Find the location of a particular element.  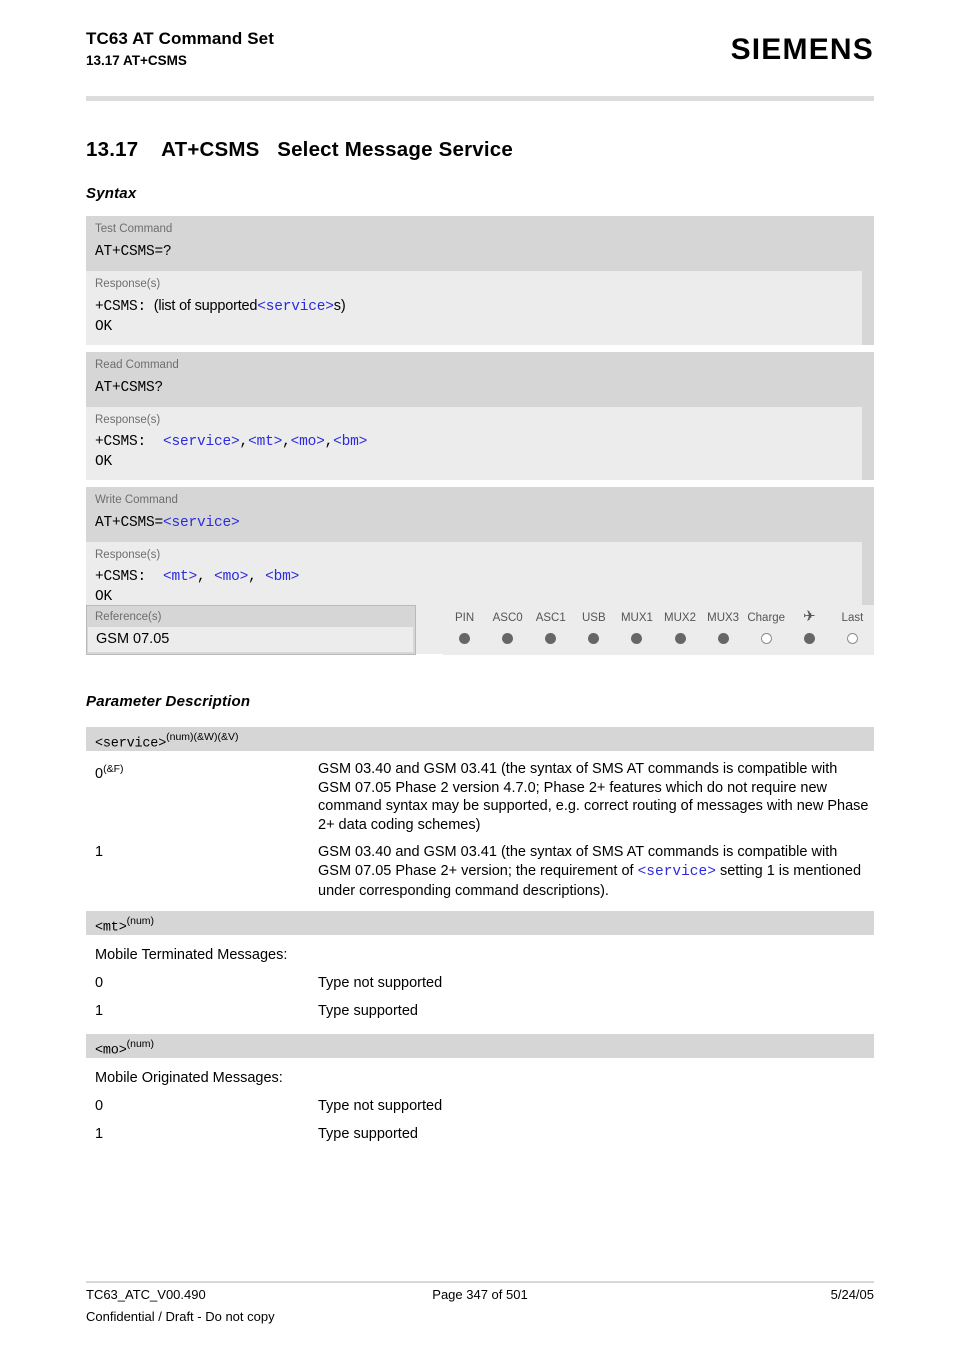

indicator-header-asc1: ASC1 is located at coordinates (550, 617).